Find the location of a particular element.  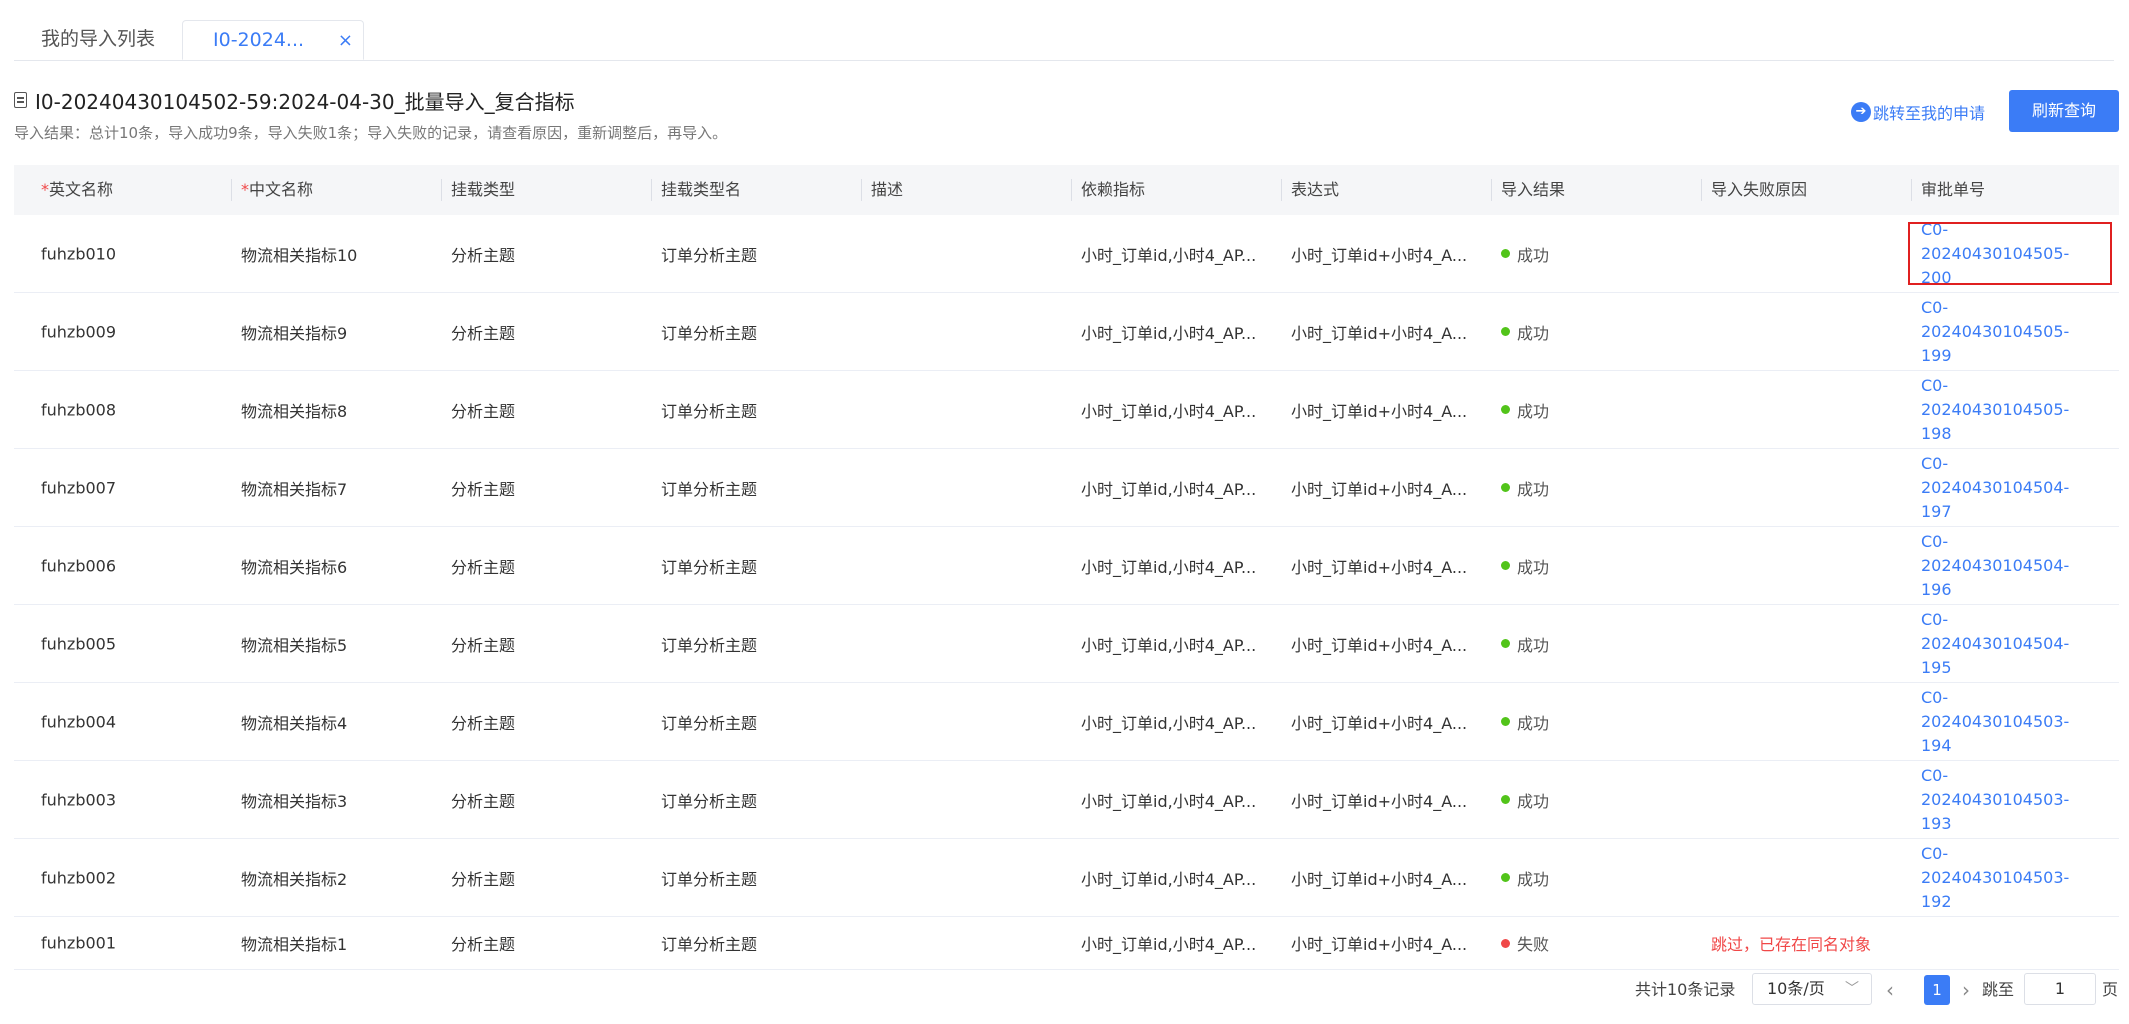

close-icon: × is located at coordinates (345, 40).